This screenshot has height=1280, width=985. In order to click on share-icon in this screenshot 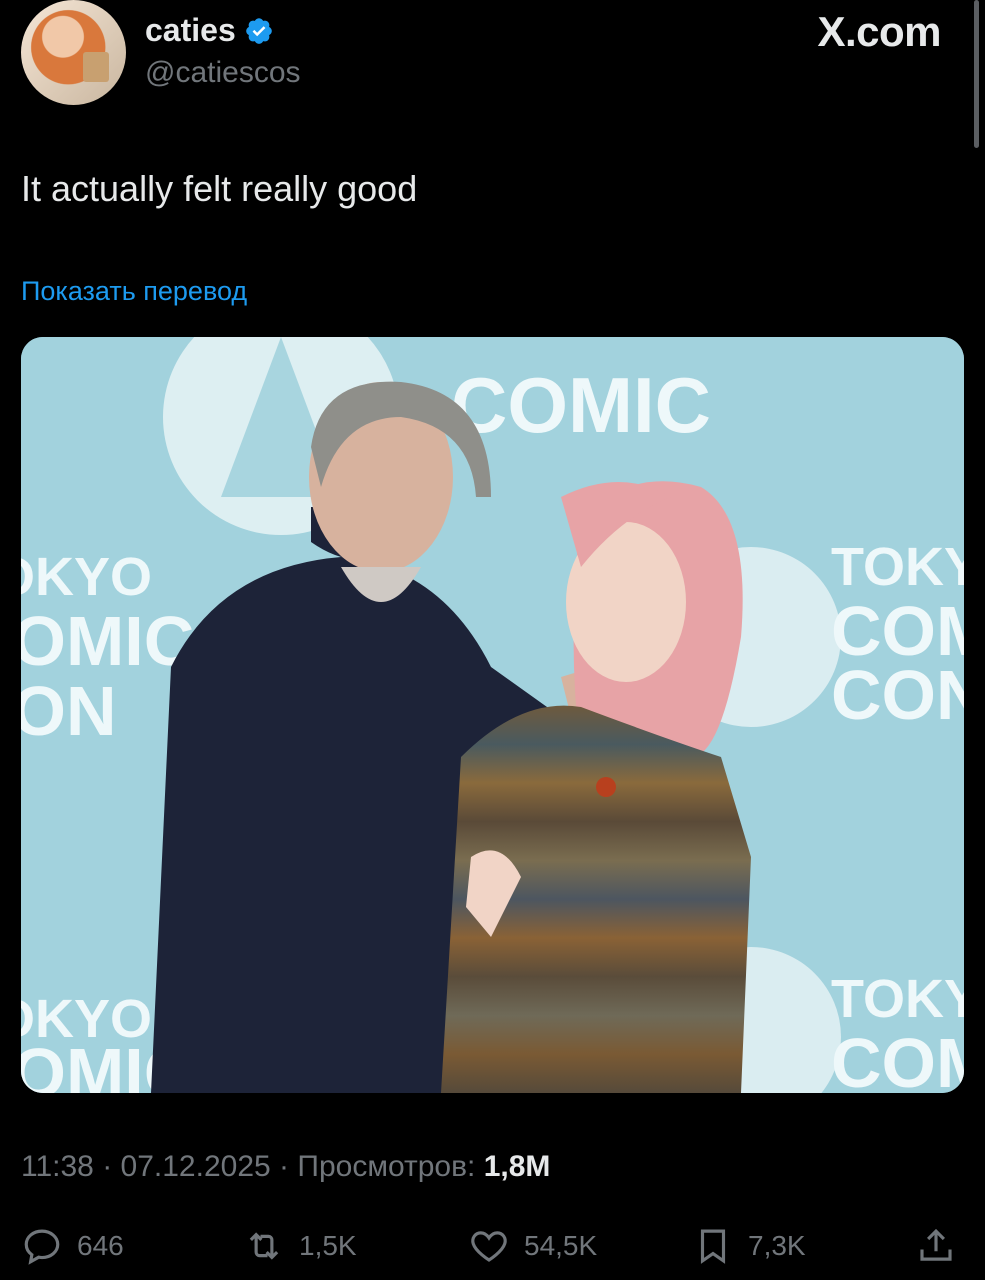, I will do `click(936, 1244)`.